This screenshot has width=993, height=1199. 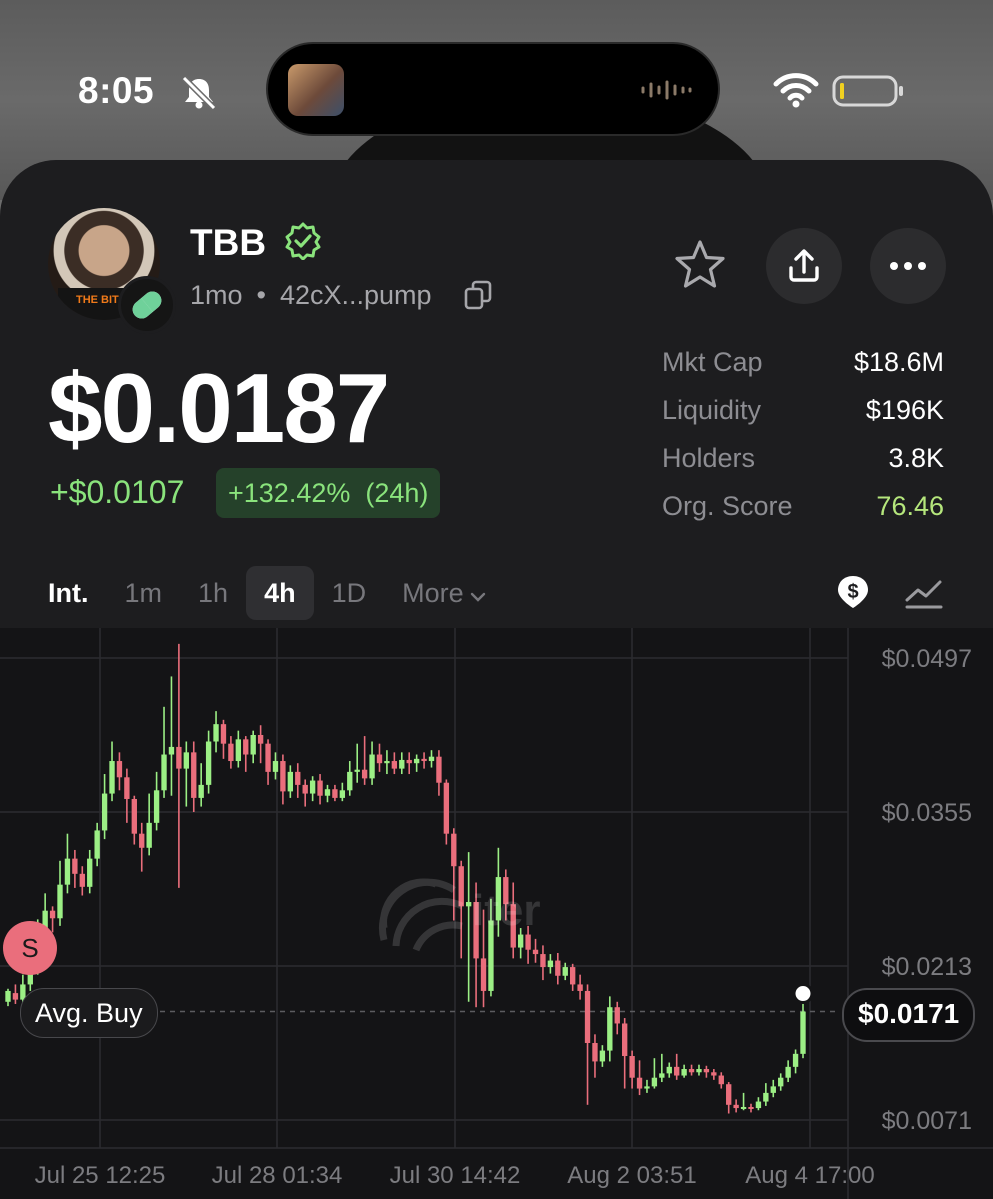 I want to click on stat-value: $196K, so click(x=904, y=410).